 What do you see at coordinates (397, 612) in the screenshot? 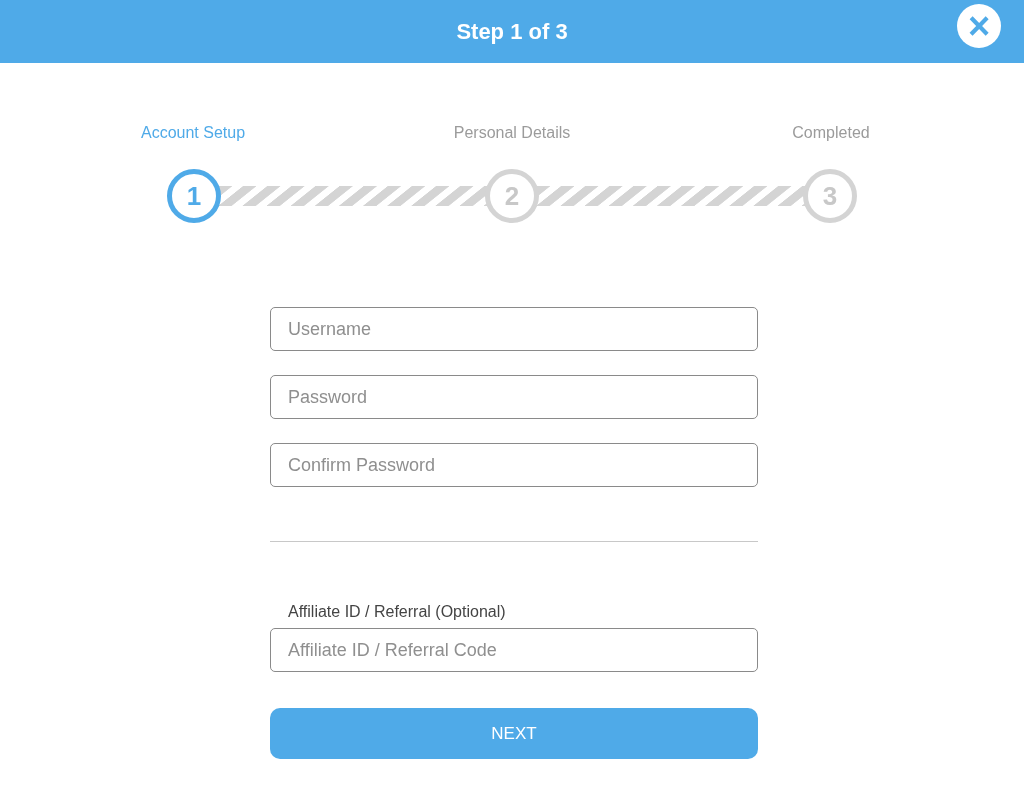
I see `affiliate-label: Affiliate ID / Referral (Optional)` at bounding box center [397, 612].